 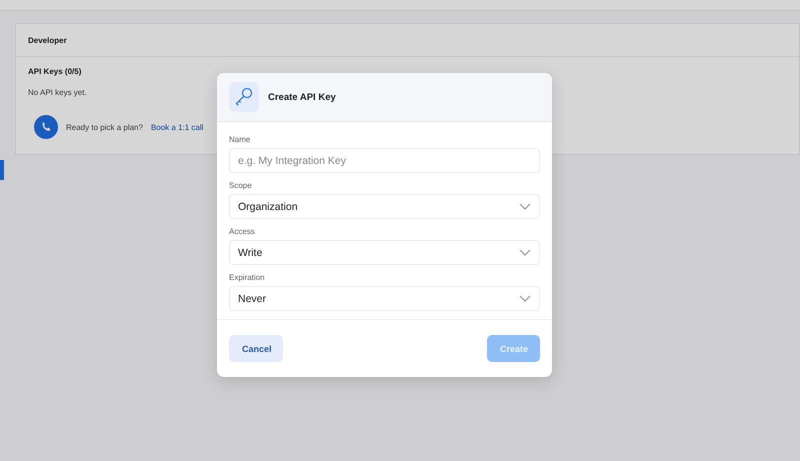 What do you see at coordinates (384, 252) in the screenshot?
I see `select-field: Write` at bounding box center [384, 252].